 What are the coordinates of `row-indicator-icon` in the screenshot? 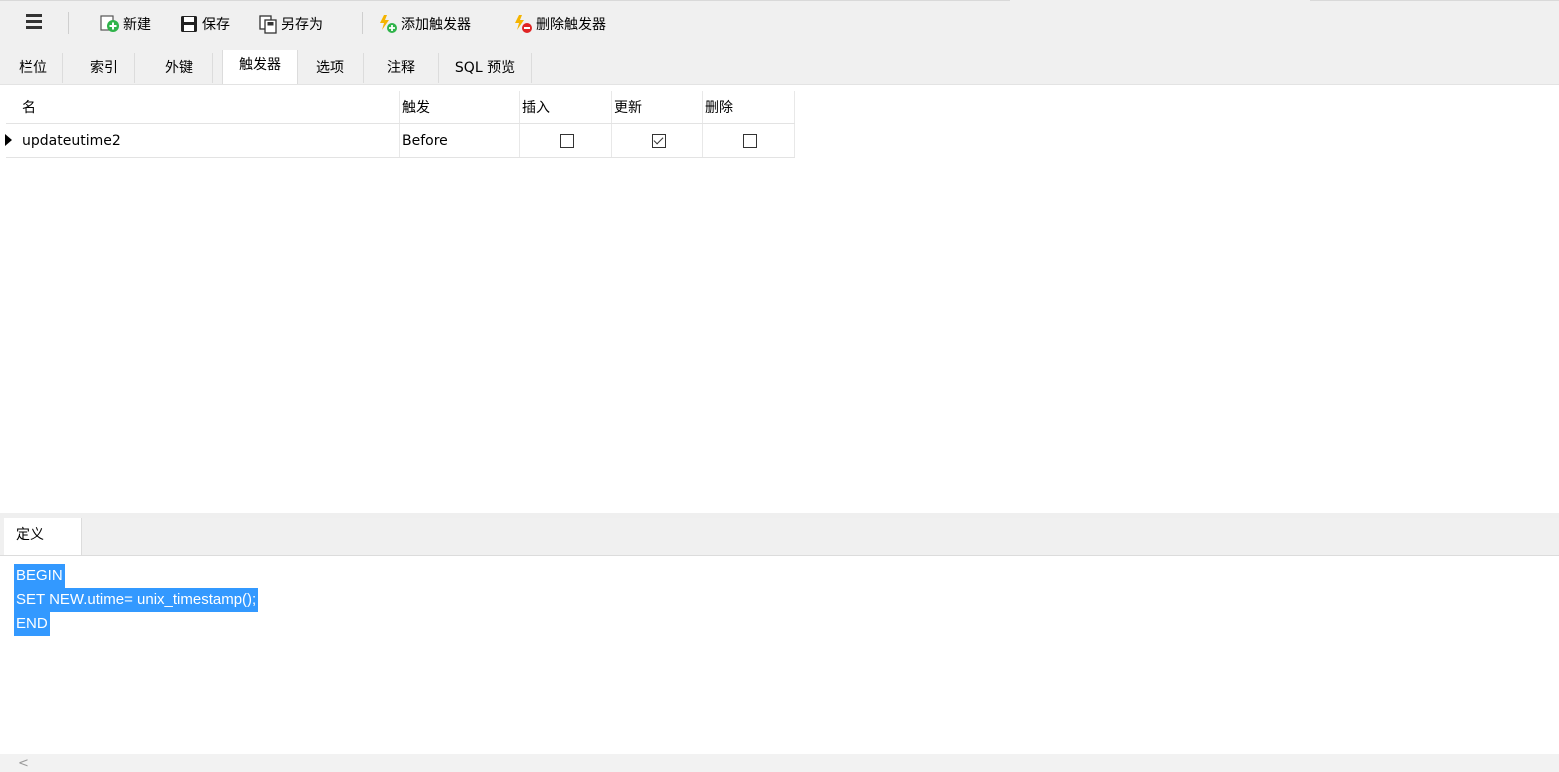 It's located at (8, 140).